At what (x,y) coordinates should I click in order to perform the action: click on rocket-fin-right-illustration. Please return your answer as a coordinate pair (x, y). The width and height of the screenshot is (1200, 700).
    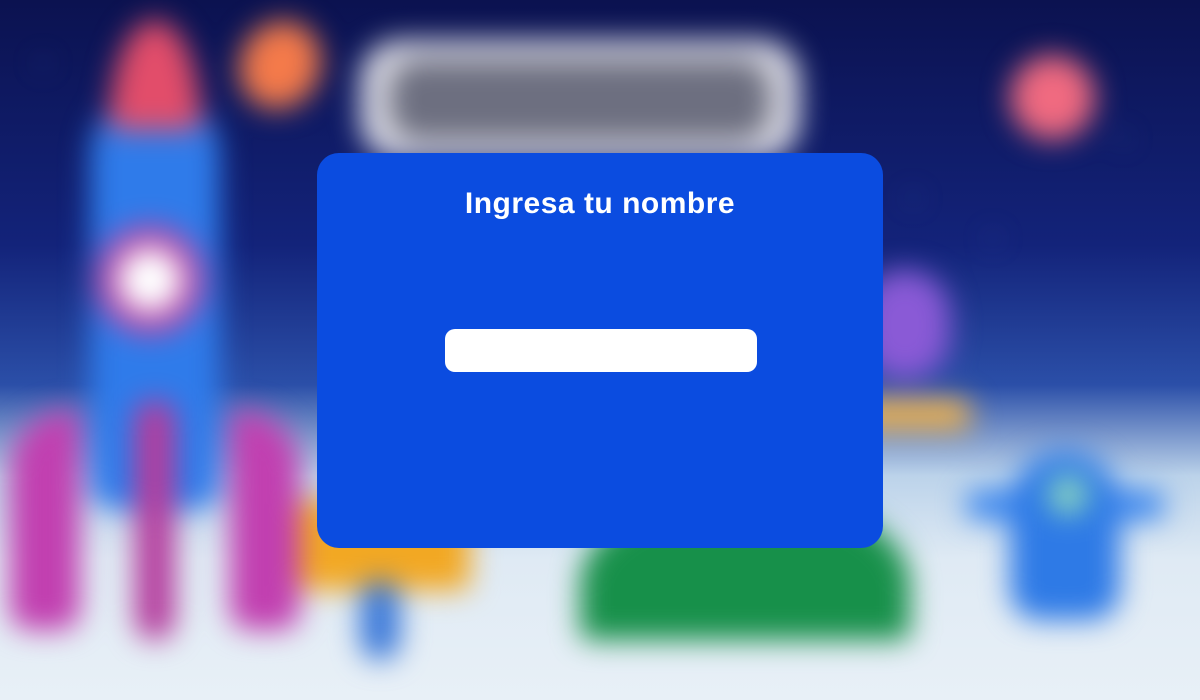
    Looking at the image, I should click on (265, 520).